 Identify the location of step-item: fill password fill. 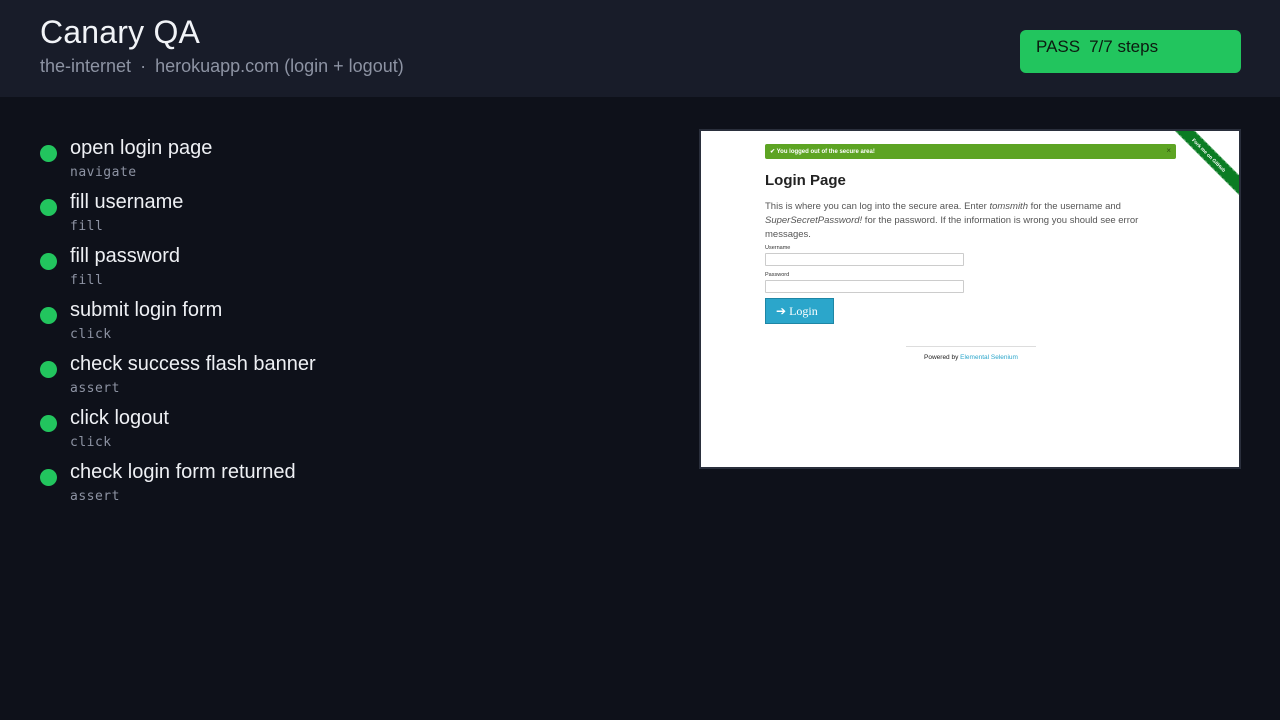
(340, 269).